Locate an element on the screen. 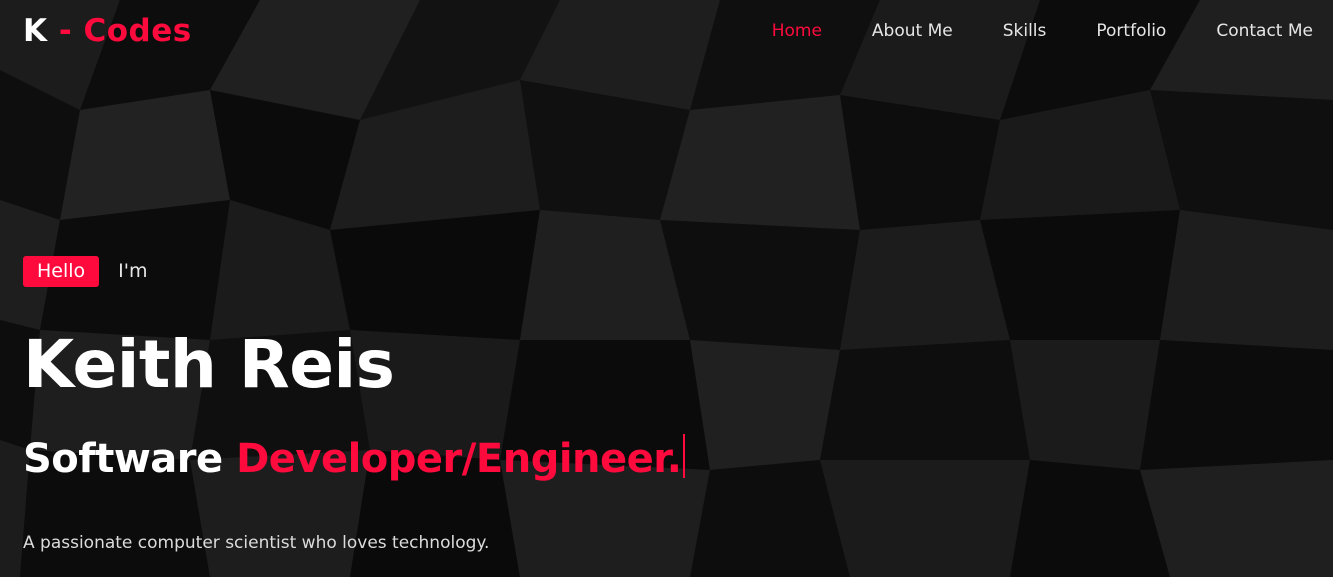 Image resolution: width=1333 pixels, height=577 pixels. hero-role: Software Developer/Engineer. is located at coordinates (354, 459).